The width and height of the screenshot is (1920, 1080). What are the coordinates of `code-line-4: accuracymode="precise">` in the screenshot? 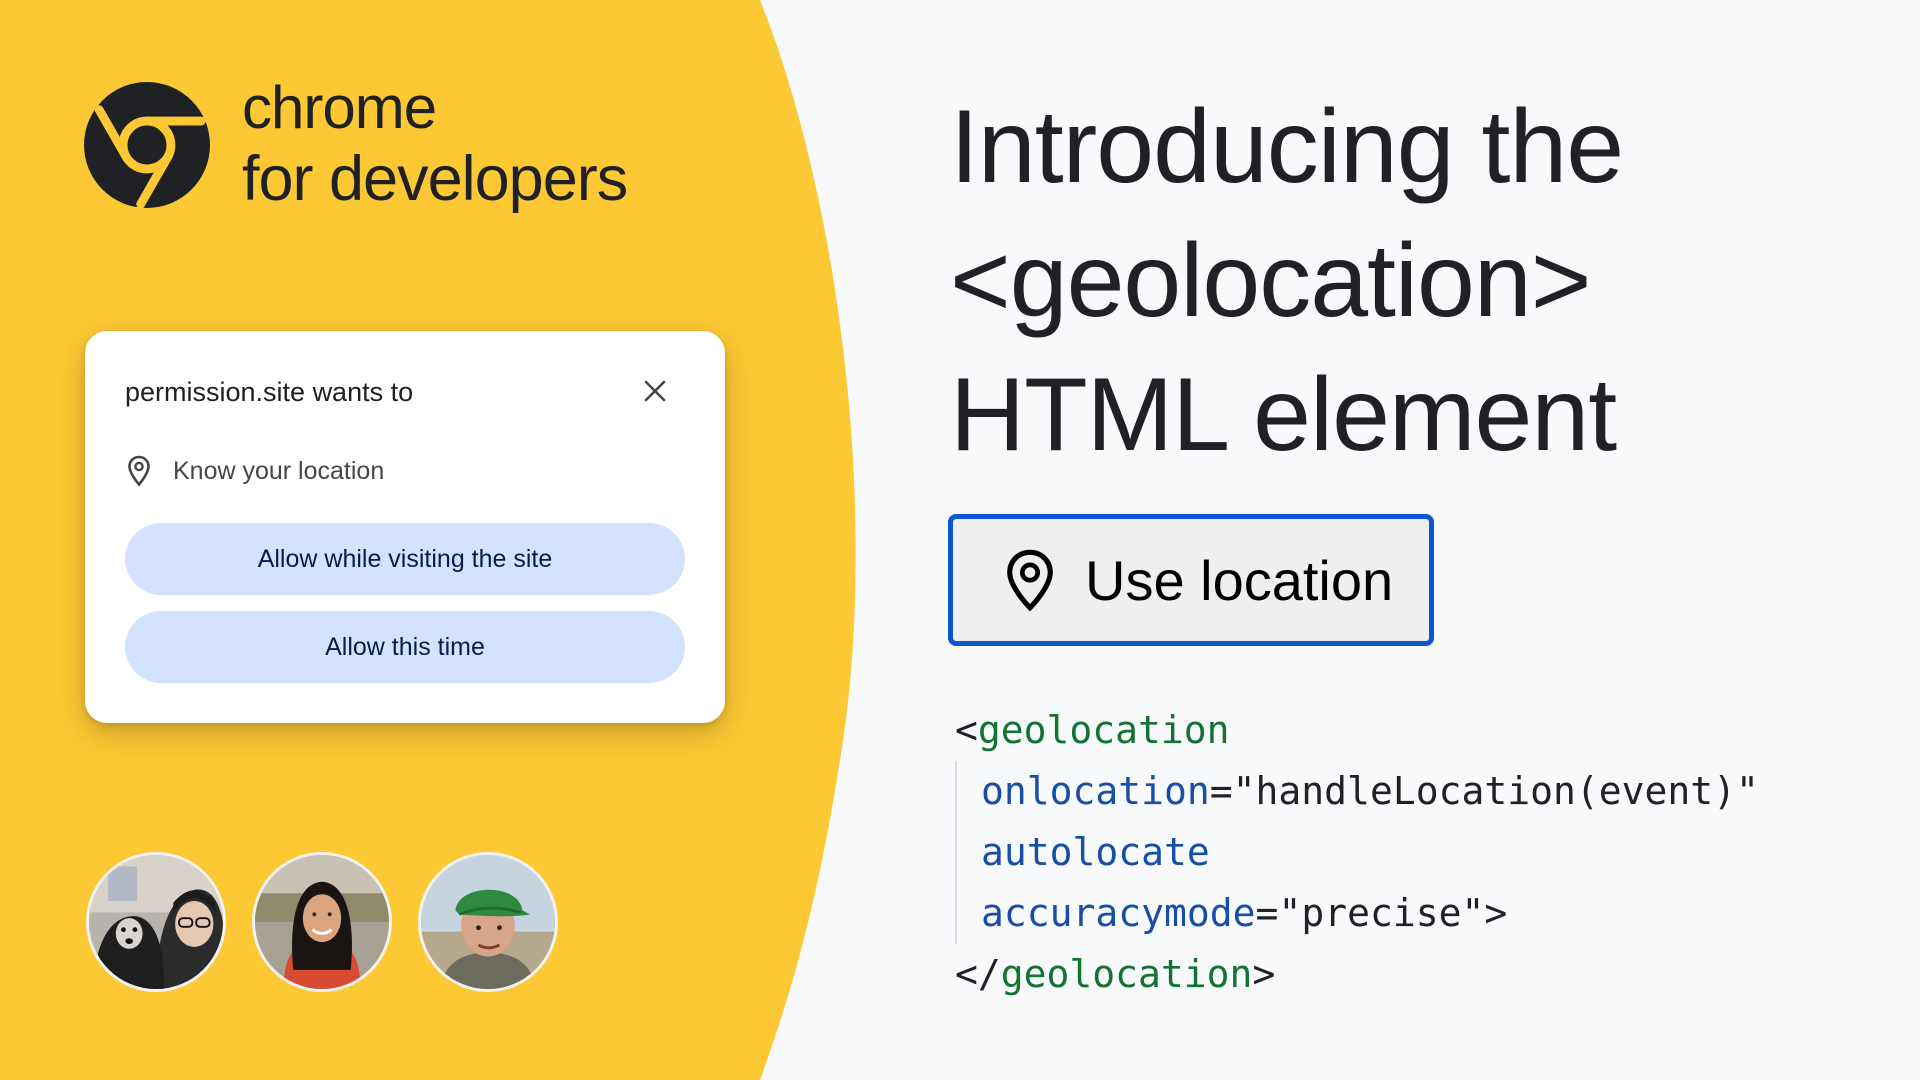 It's located at (1357, 913).